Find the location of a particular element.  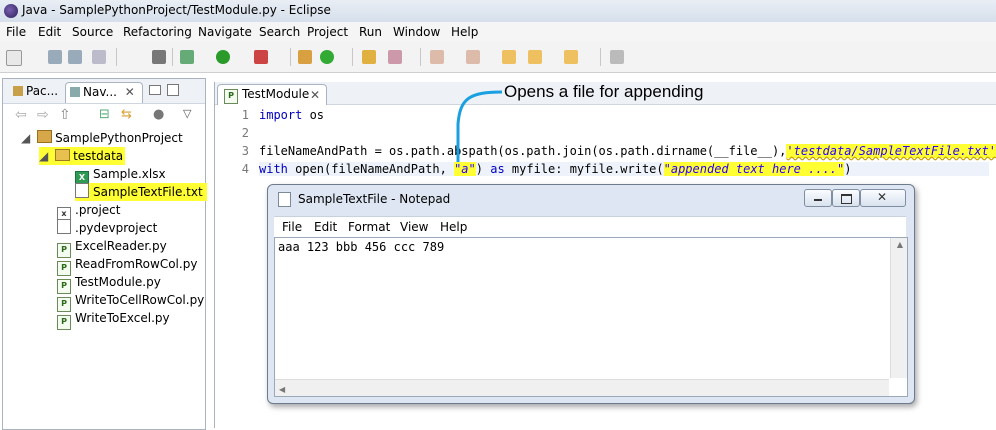

code-text: os is located at coordinates (313, 115).